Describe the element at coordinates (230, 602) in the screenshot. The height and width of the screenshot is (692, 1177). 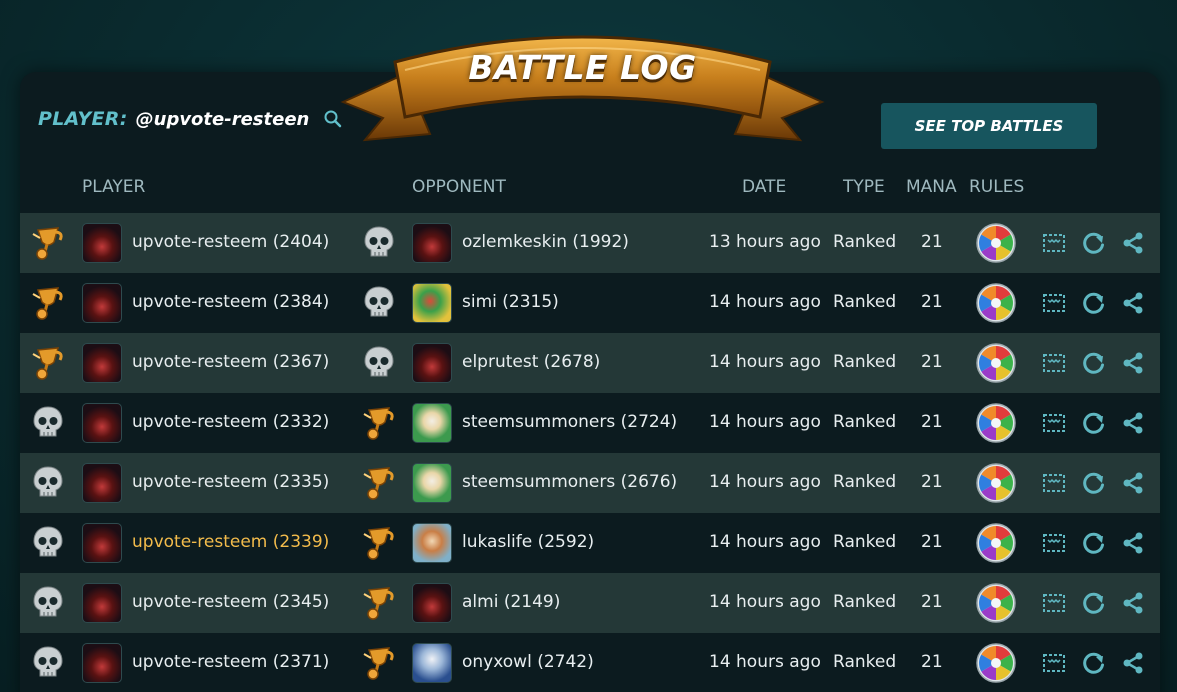
I see `player-name: upvote-resteem (2345)` at that location.